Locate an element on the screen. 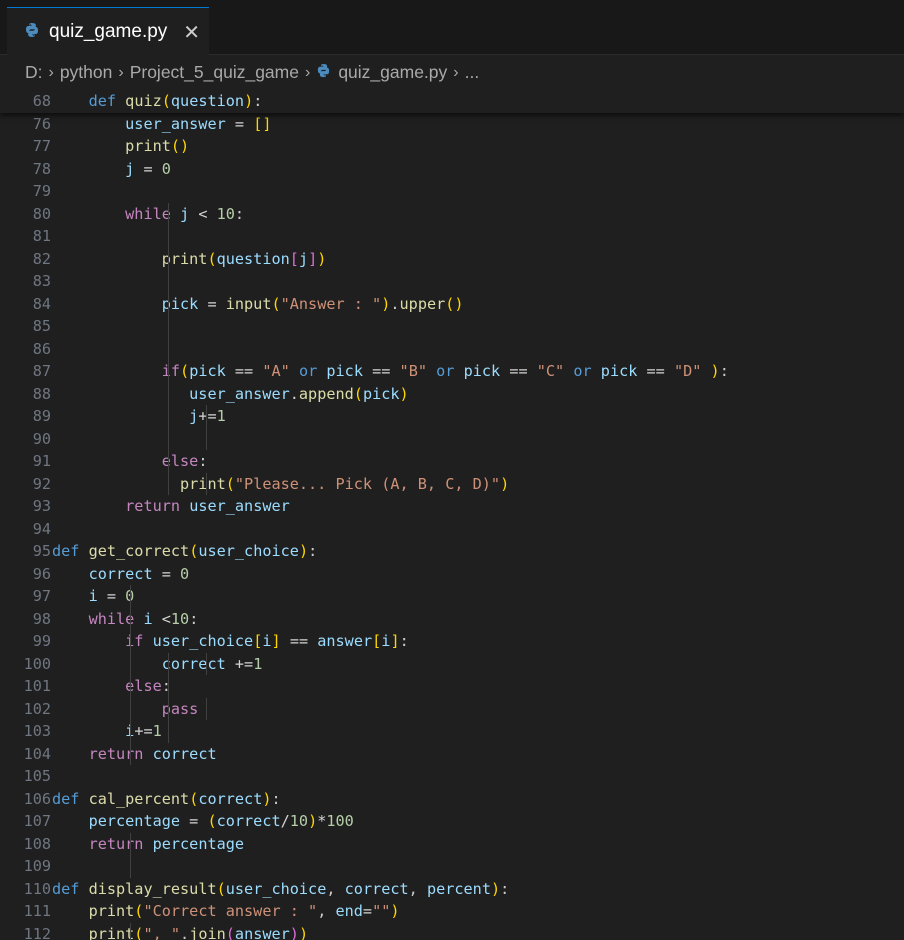 The height and width of the screenshot is (940, 904). breadcrumb-file: quiz_game.py is located at coordinates (381, 72).